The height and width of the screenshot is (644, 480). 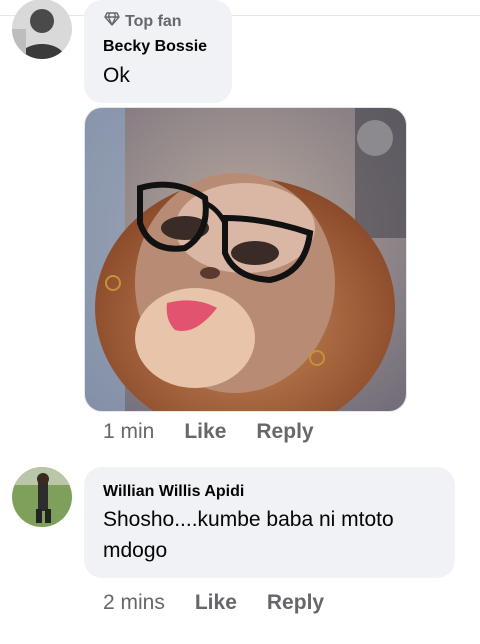 What do you see at coordinates (116, 75) in the screenshot?
I see `comment-text: Ok` at bounding box center [116, 75].